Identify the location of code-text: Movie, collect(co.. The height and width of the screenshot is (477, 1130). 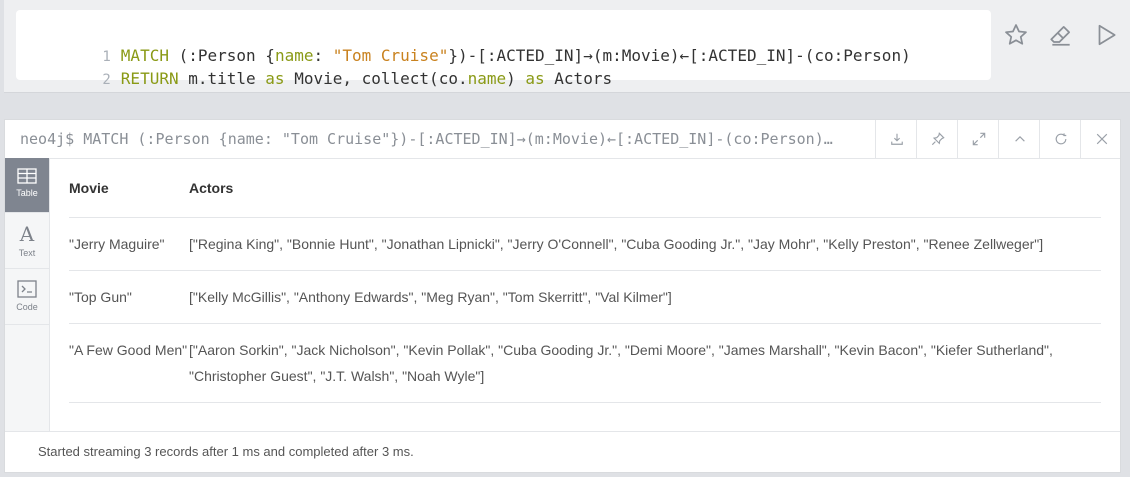
(376, 78).